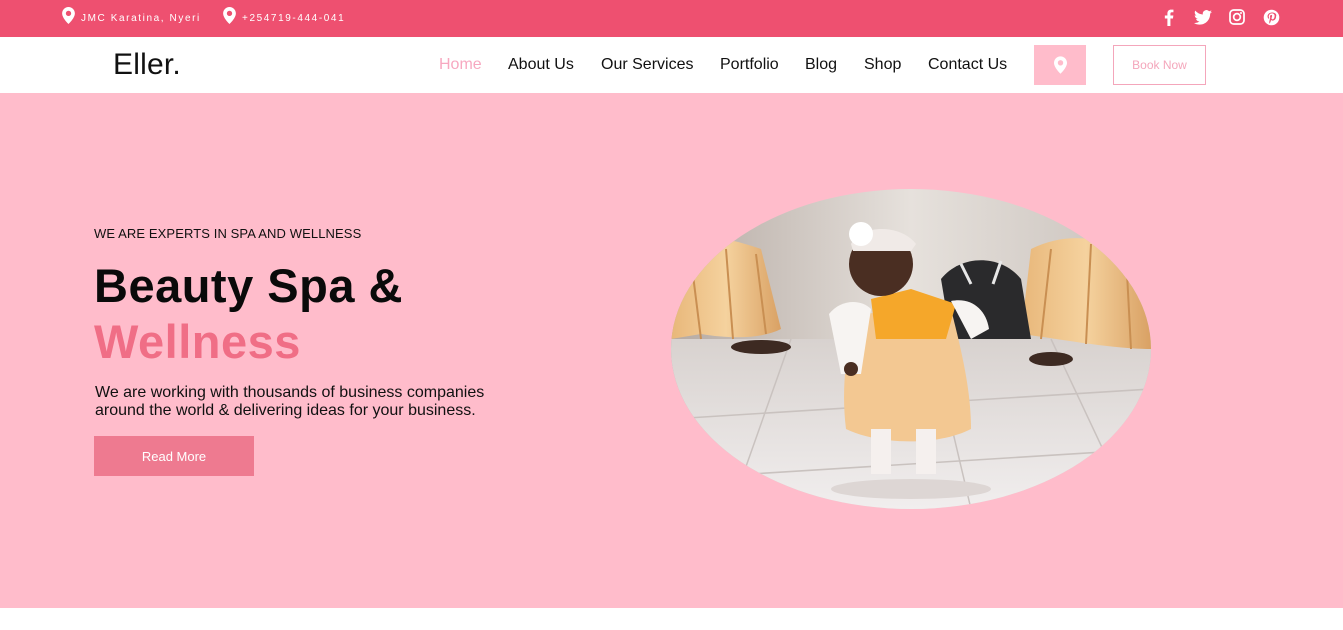  What do you see at coordinates (1159, 65) in the screenshot?
I see `book-now-button: Book Now` at bounding box center [1159, 65].